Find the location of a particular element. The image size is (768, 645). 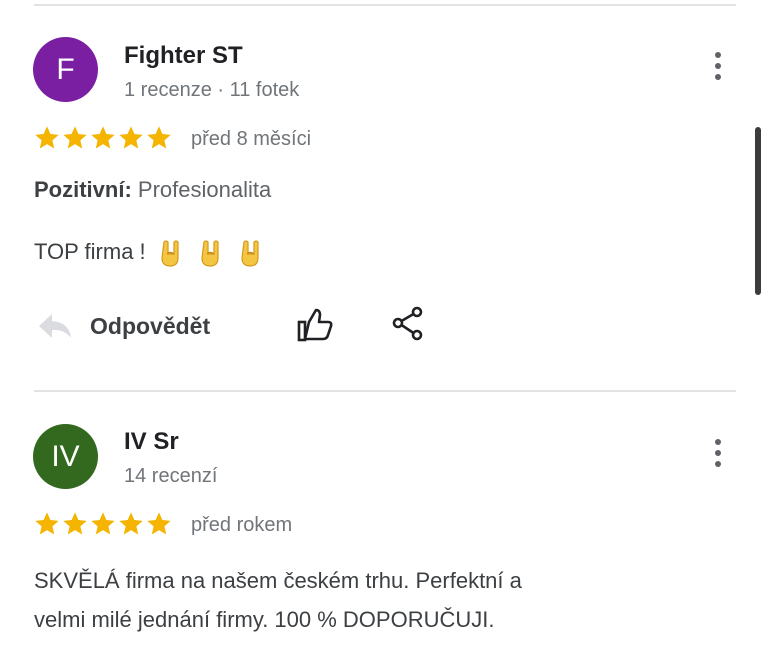

avatar: F is located at coordinates (65, 69).